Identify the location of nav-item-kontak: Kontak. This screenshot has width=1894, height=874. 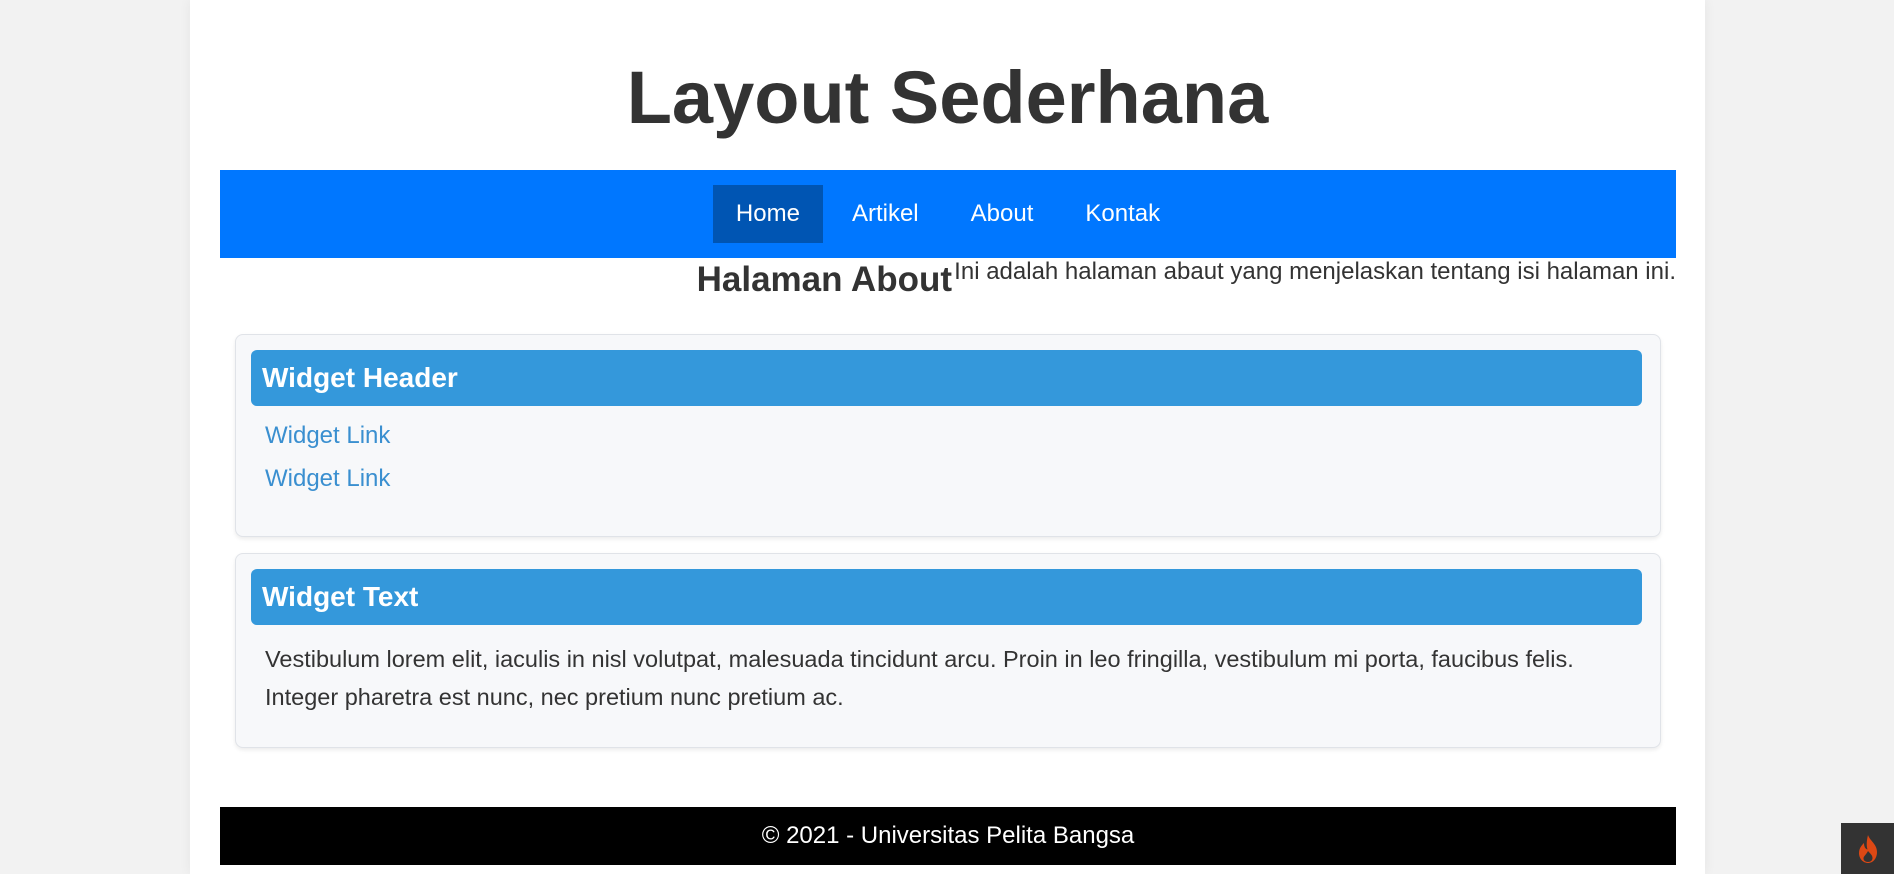
(1122, 214).